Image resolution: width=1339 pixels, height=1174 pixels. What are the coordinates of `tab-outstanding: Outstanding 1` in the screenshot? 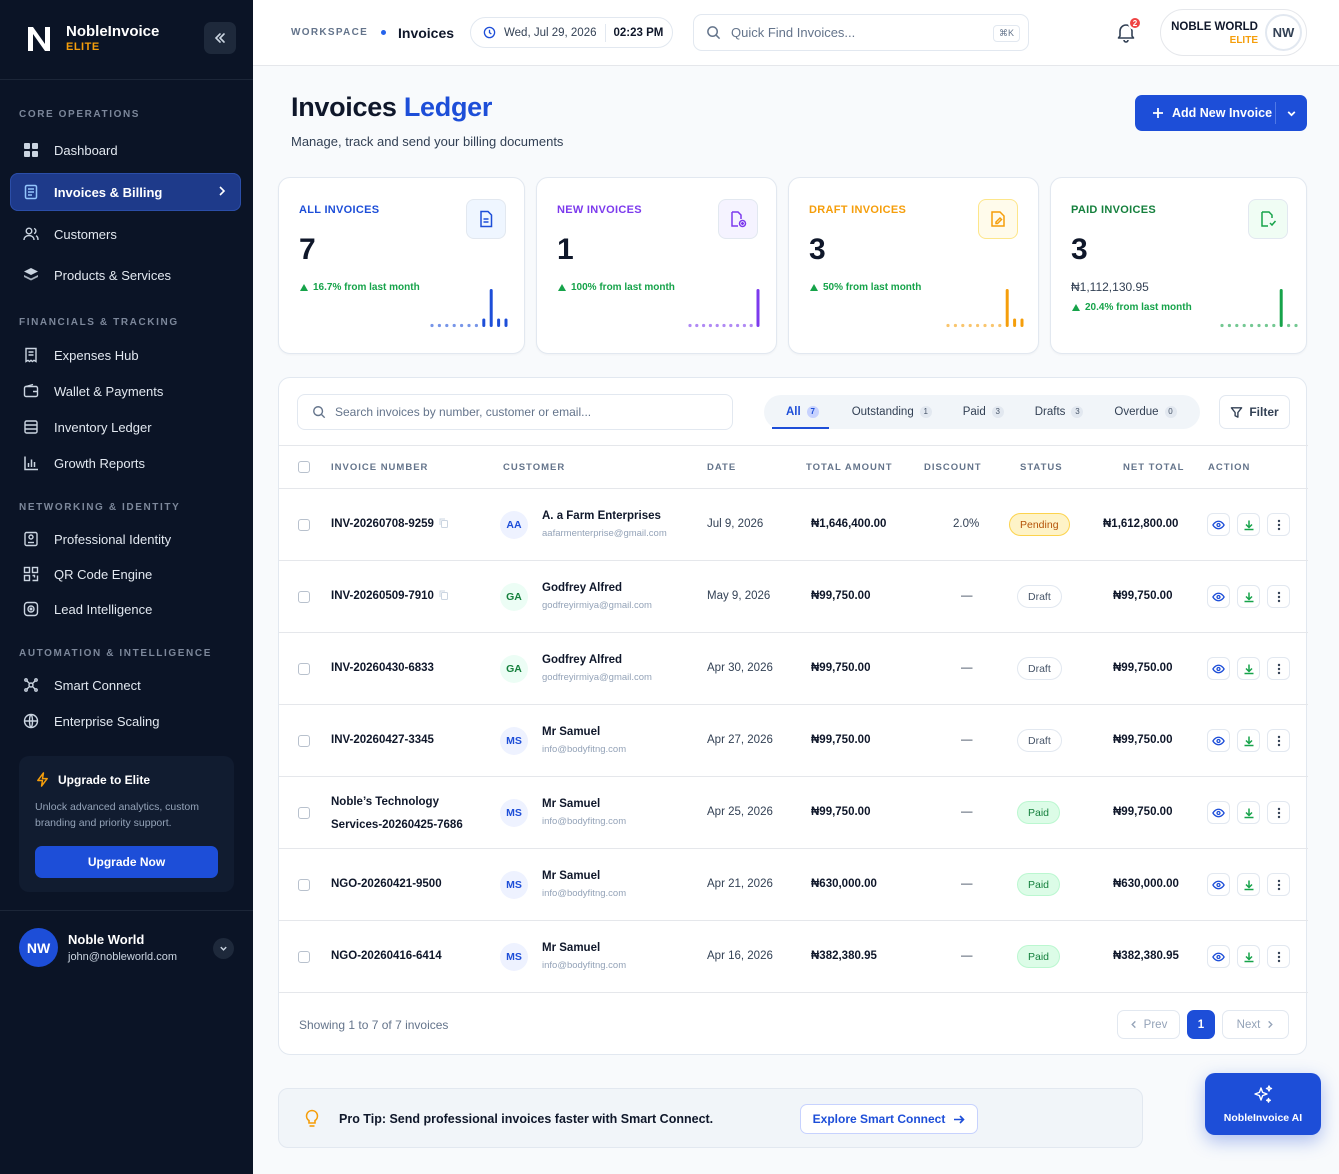 It's located at (892, 412).